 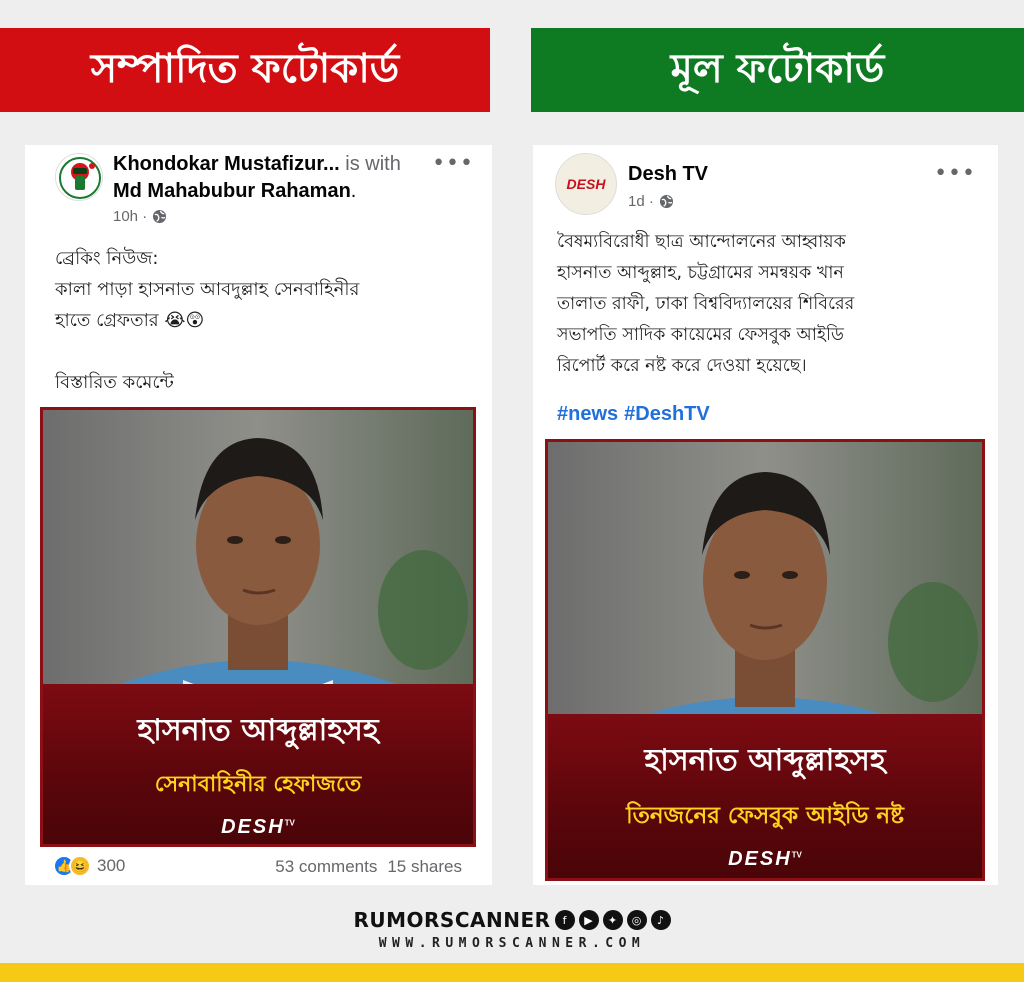 I want to click on post-line, so click(x=207, y=351).